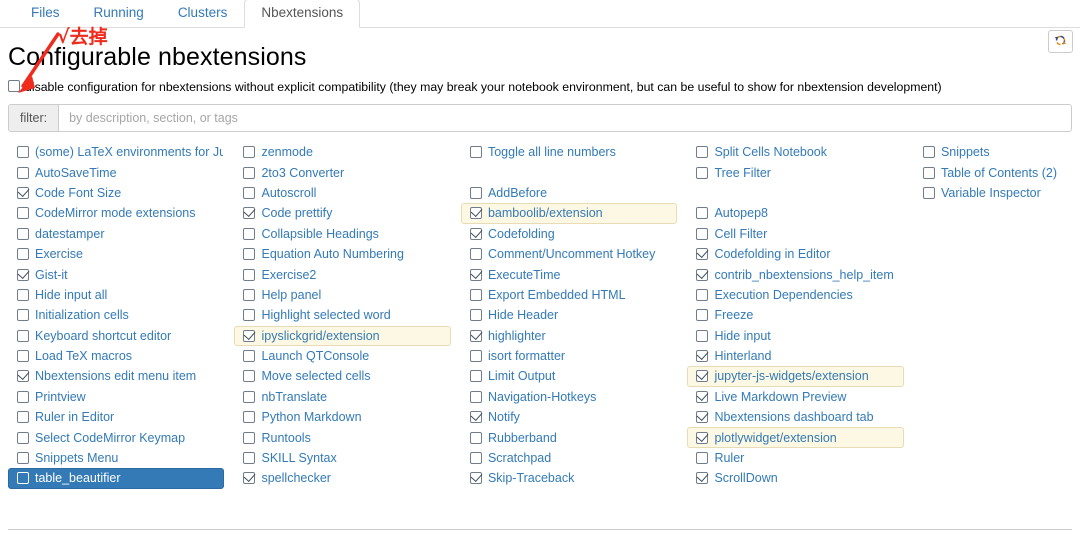 The height and width of the screenshot is (537, 1080). What do you see at coordinates (342, 295) in the screenshot?
I see `extension-item: Help panel` at bounding box center [342, 295].